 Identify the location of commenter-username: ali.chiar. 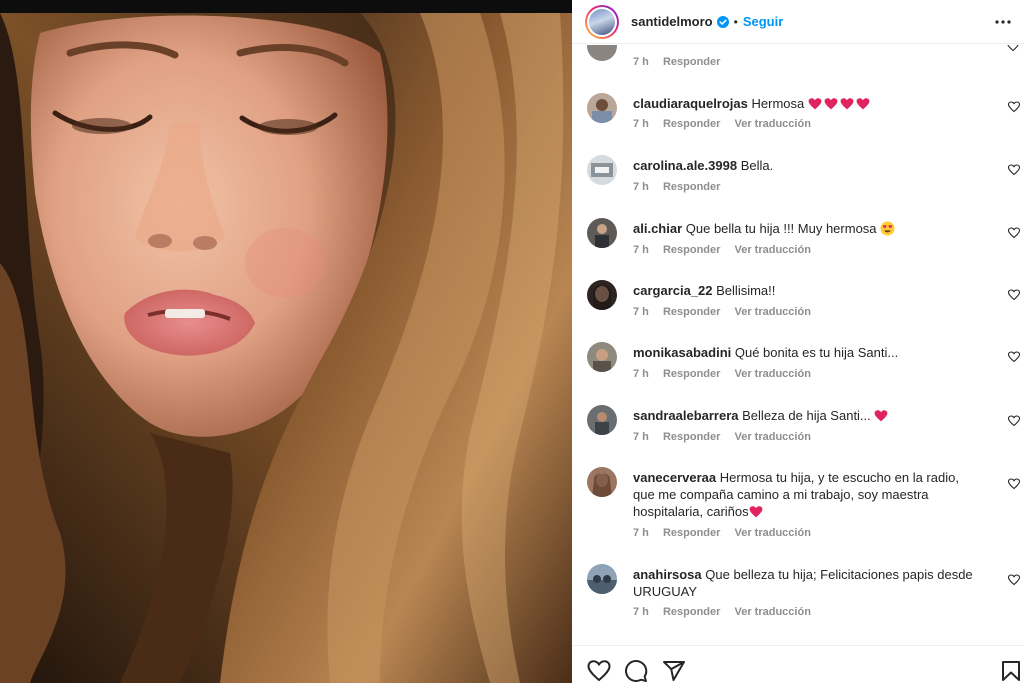
(657, 228).